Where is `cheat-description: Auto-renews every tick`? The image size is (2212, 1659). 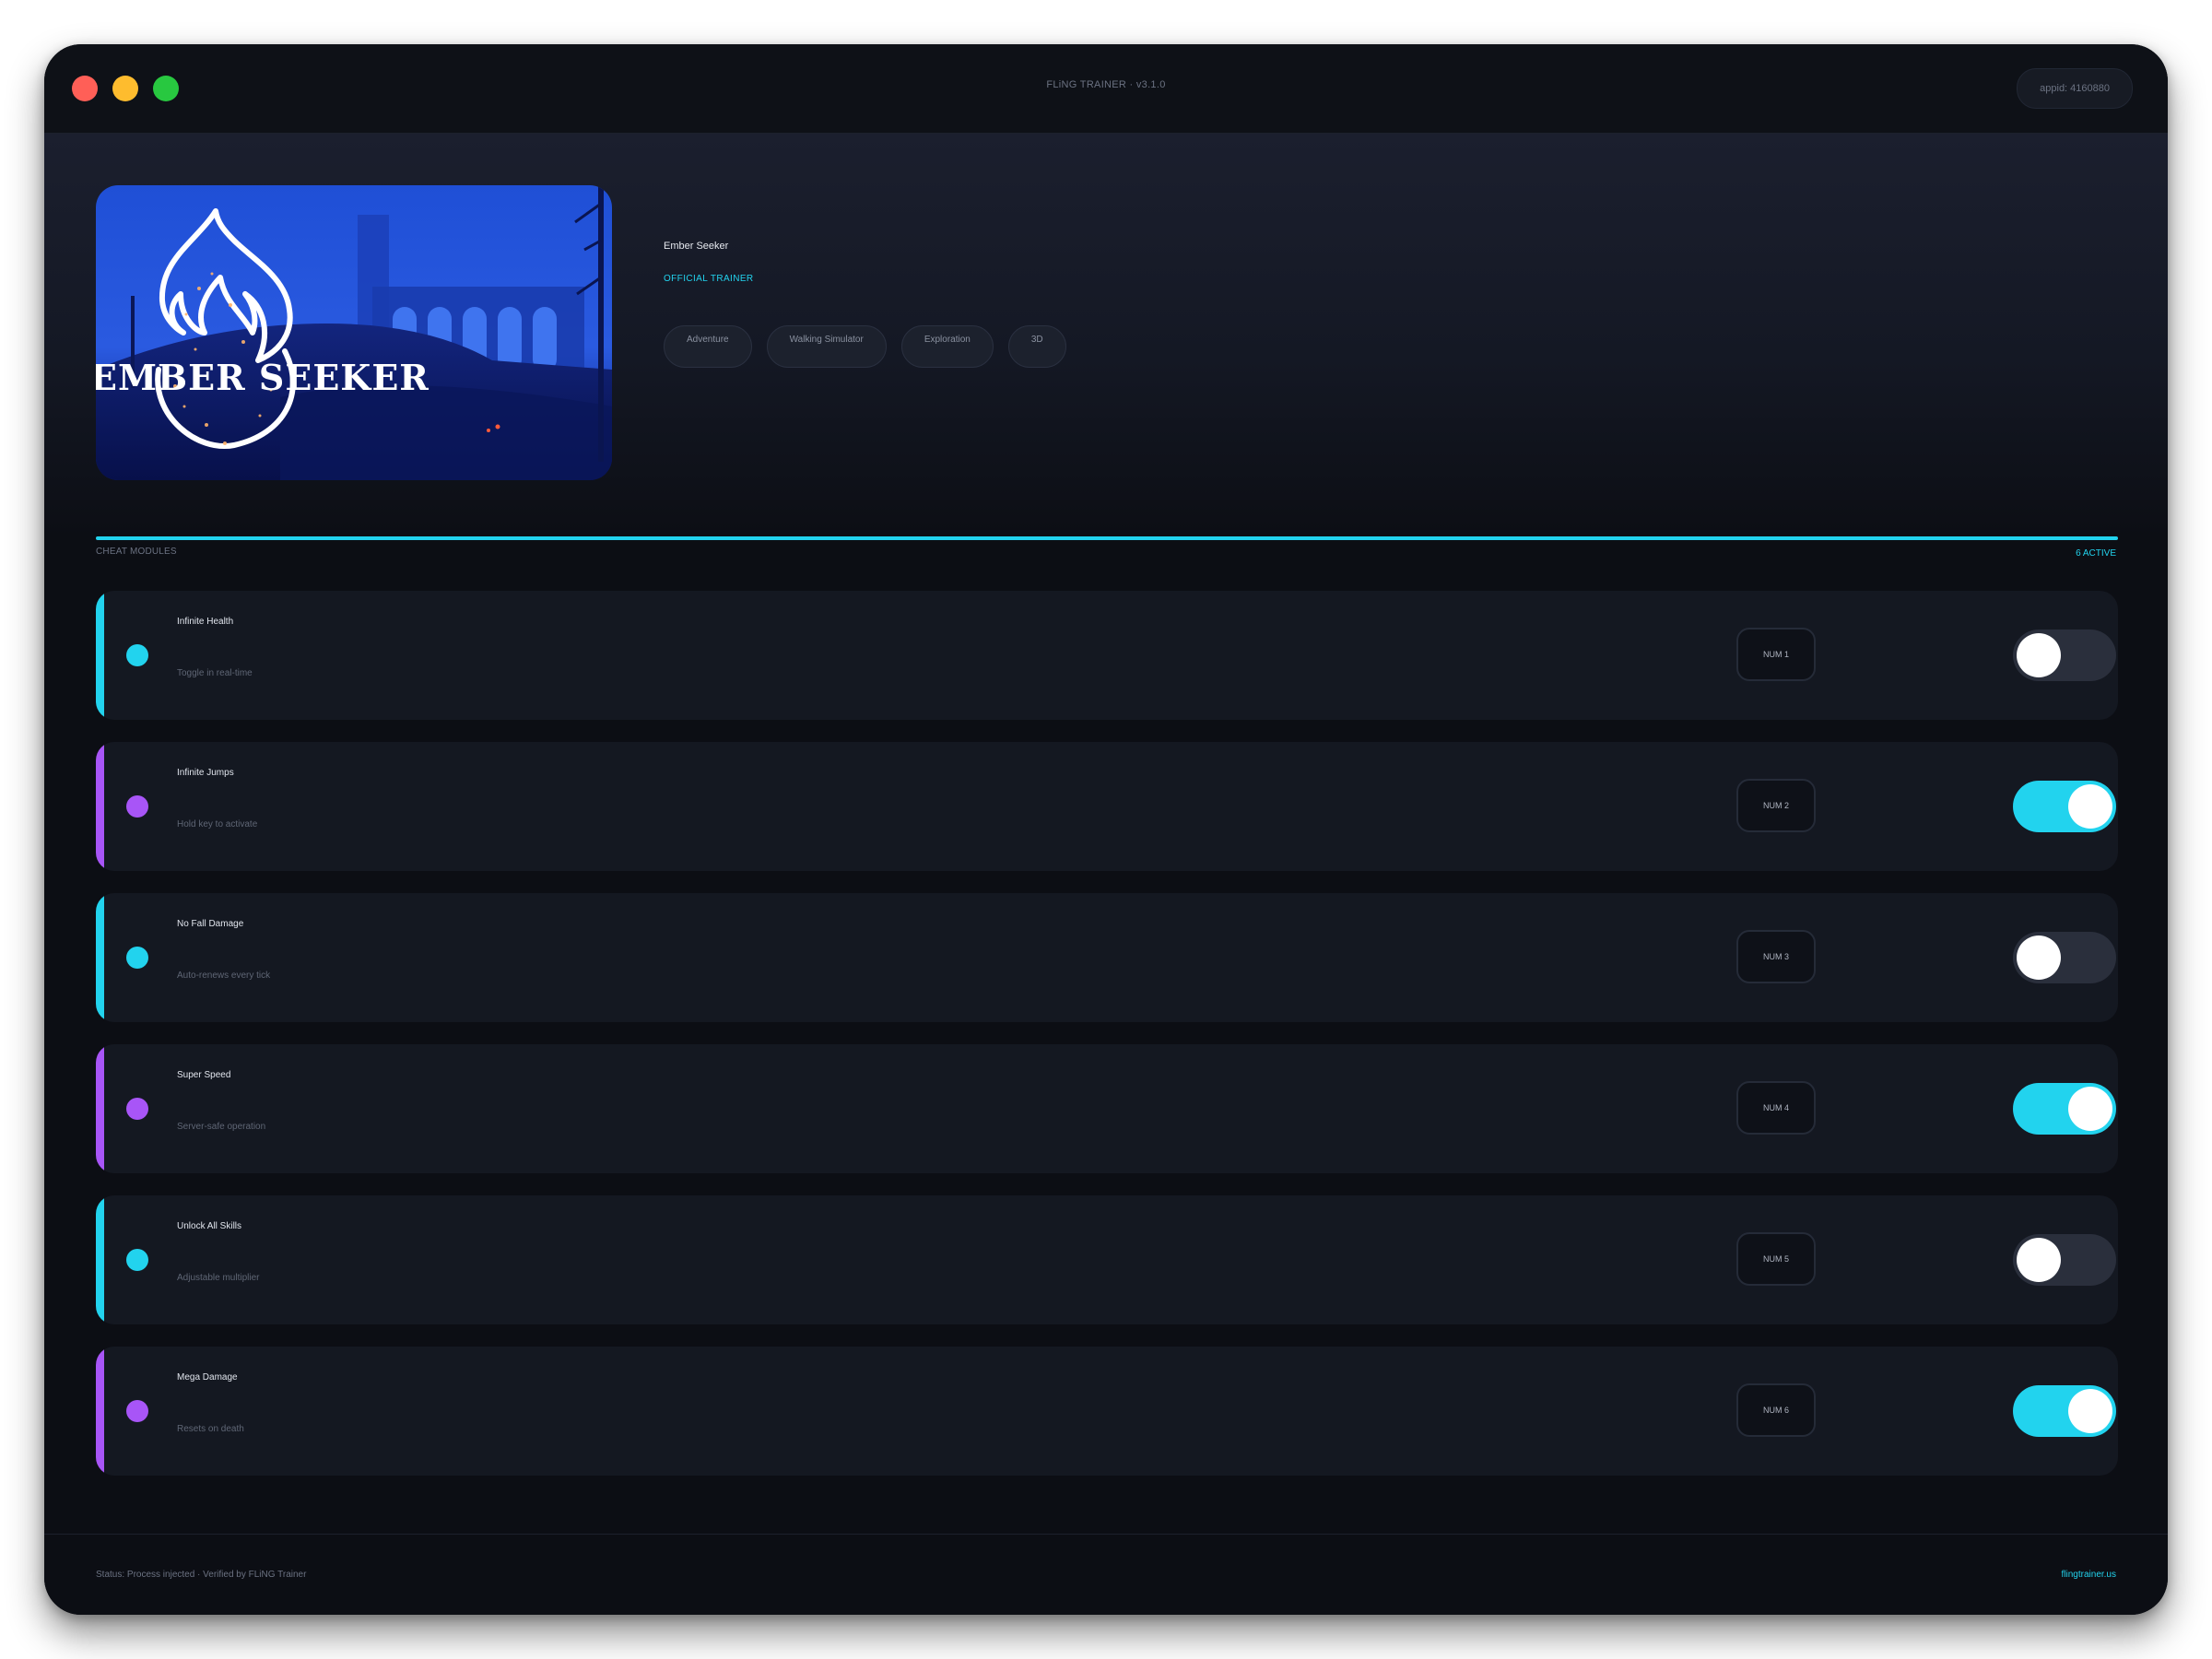 cheat-description: Auto-renews every tick is located at coordinates (224, 976).